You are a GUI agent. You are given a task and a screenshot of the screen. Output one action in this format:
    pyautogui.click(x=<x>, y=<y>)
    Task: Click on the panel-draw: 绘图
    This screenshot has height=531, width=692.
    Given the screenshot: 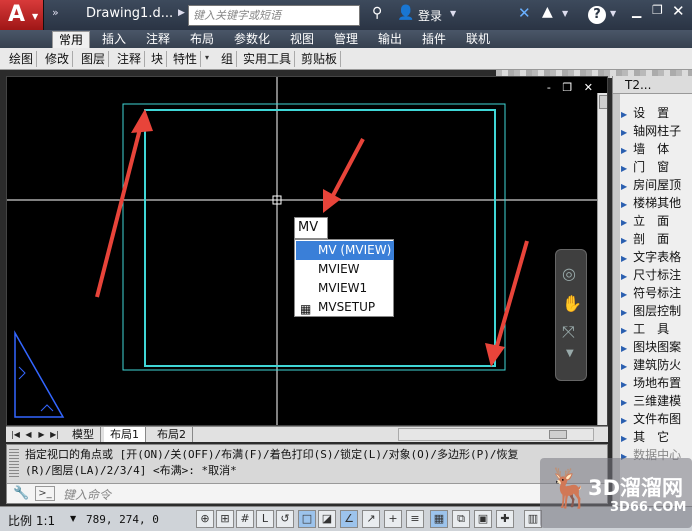 What is the action you would take?
    pyautogui.click(x=22, y=59)
    